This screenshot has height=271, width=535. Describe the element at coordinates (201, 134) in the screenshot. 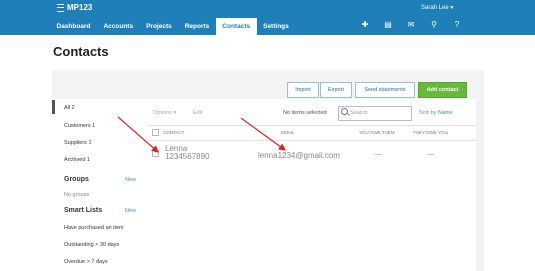

I see `annotation-arrows` at that location.